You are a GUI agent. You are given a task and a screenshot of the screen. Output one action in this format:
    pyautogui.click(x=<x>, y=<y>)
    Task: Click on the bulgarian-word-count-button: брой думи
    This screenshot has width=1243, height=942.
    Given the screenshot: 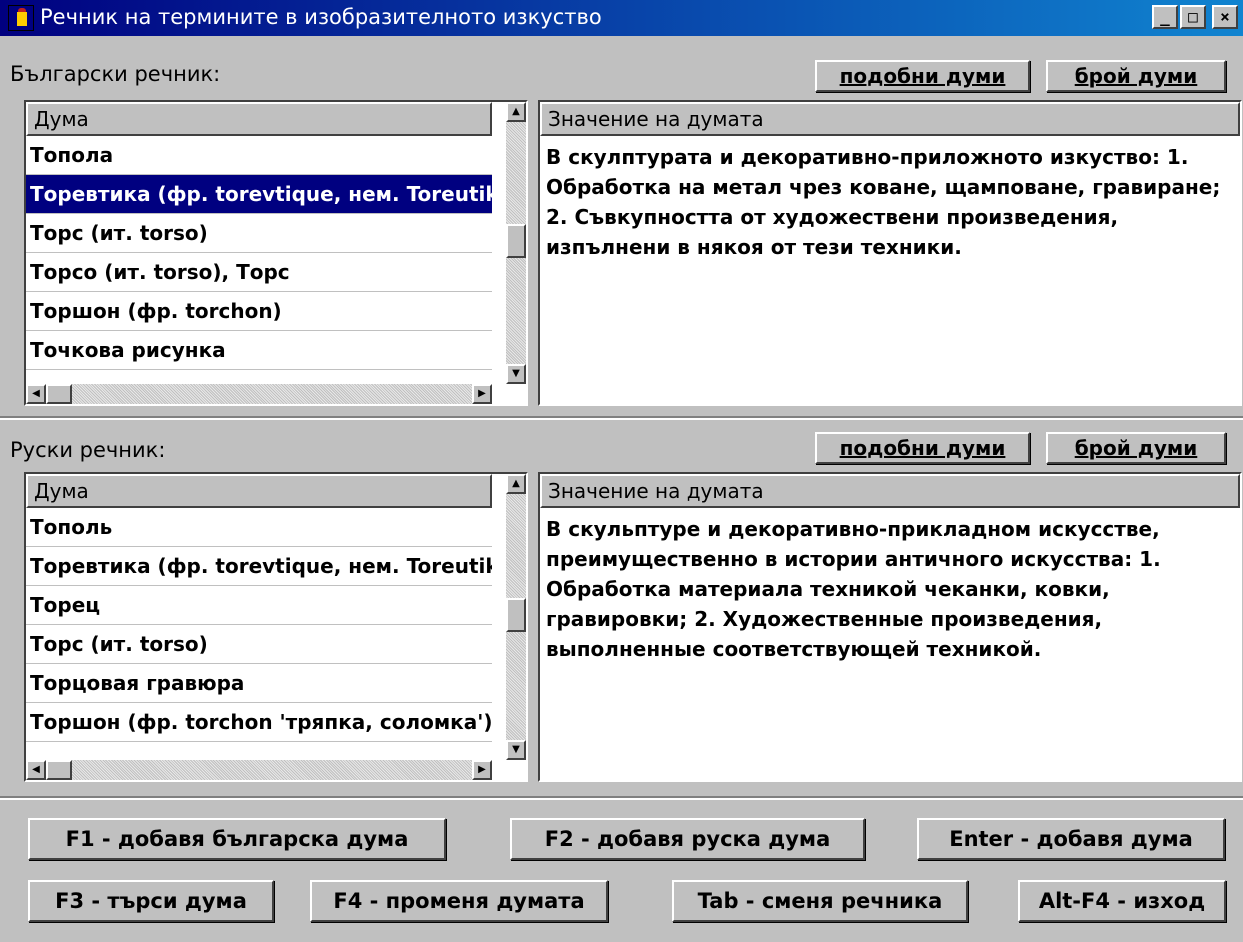 What is the action you would take?
    pyautogui.click(x=1136, y=76)
    